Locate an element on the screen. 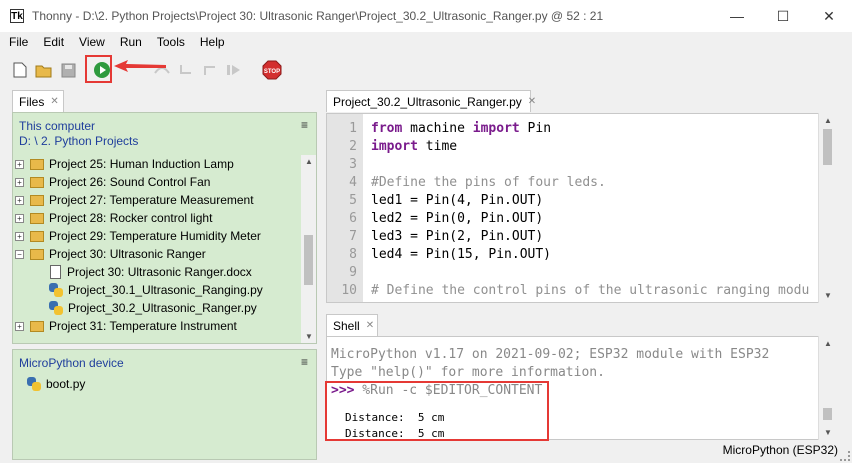 This screenshot has height=463, width=852. close-button: ✕ is located at coordinates (829, 16).